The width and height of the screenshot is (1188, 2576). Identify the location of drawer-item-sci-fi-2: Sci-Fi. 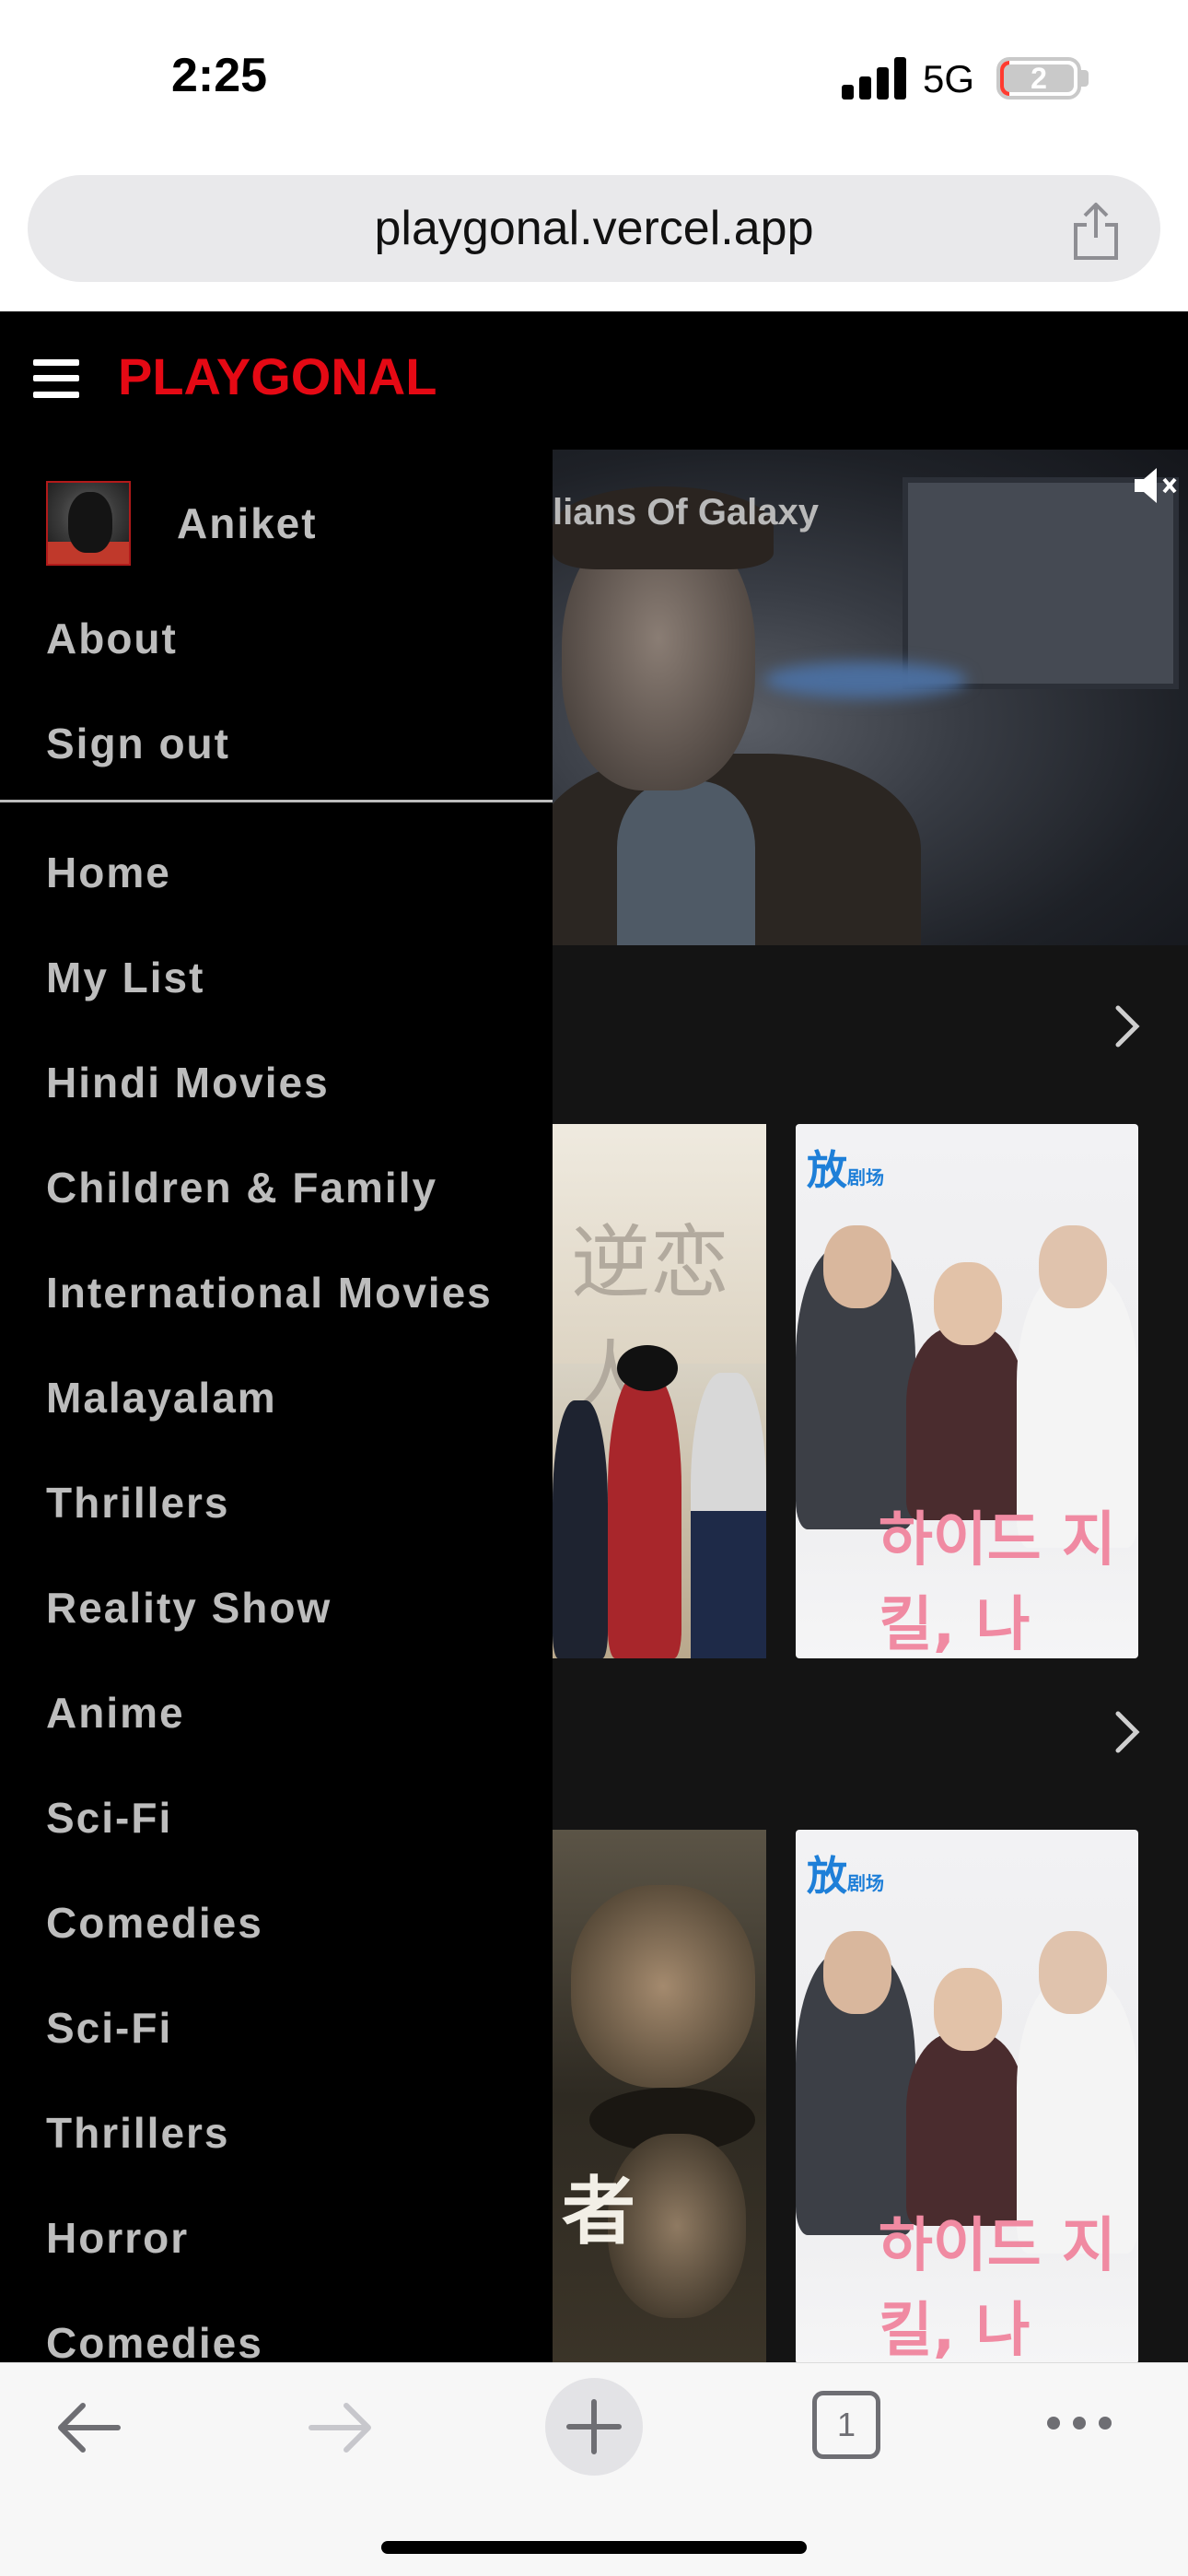
(109, 2028).